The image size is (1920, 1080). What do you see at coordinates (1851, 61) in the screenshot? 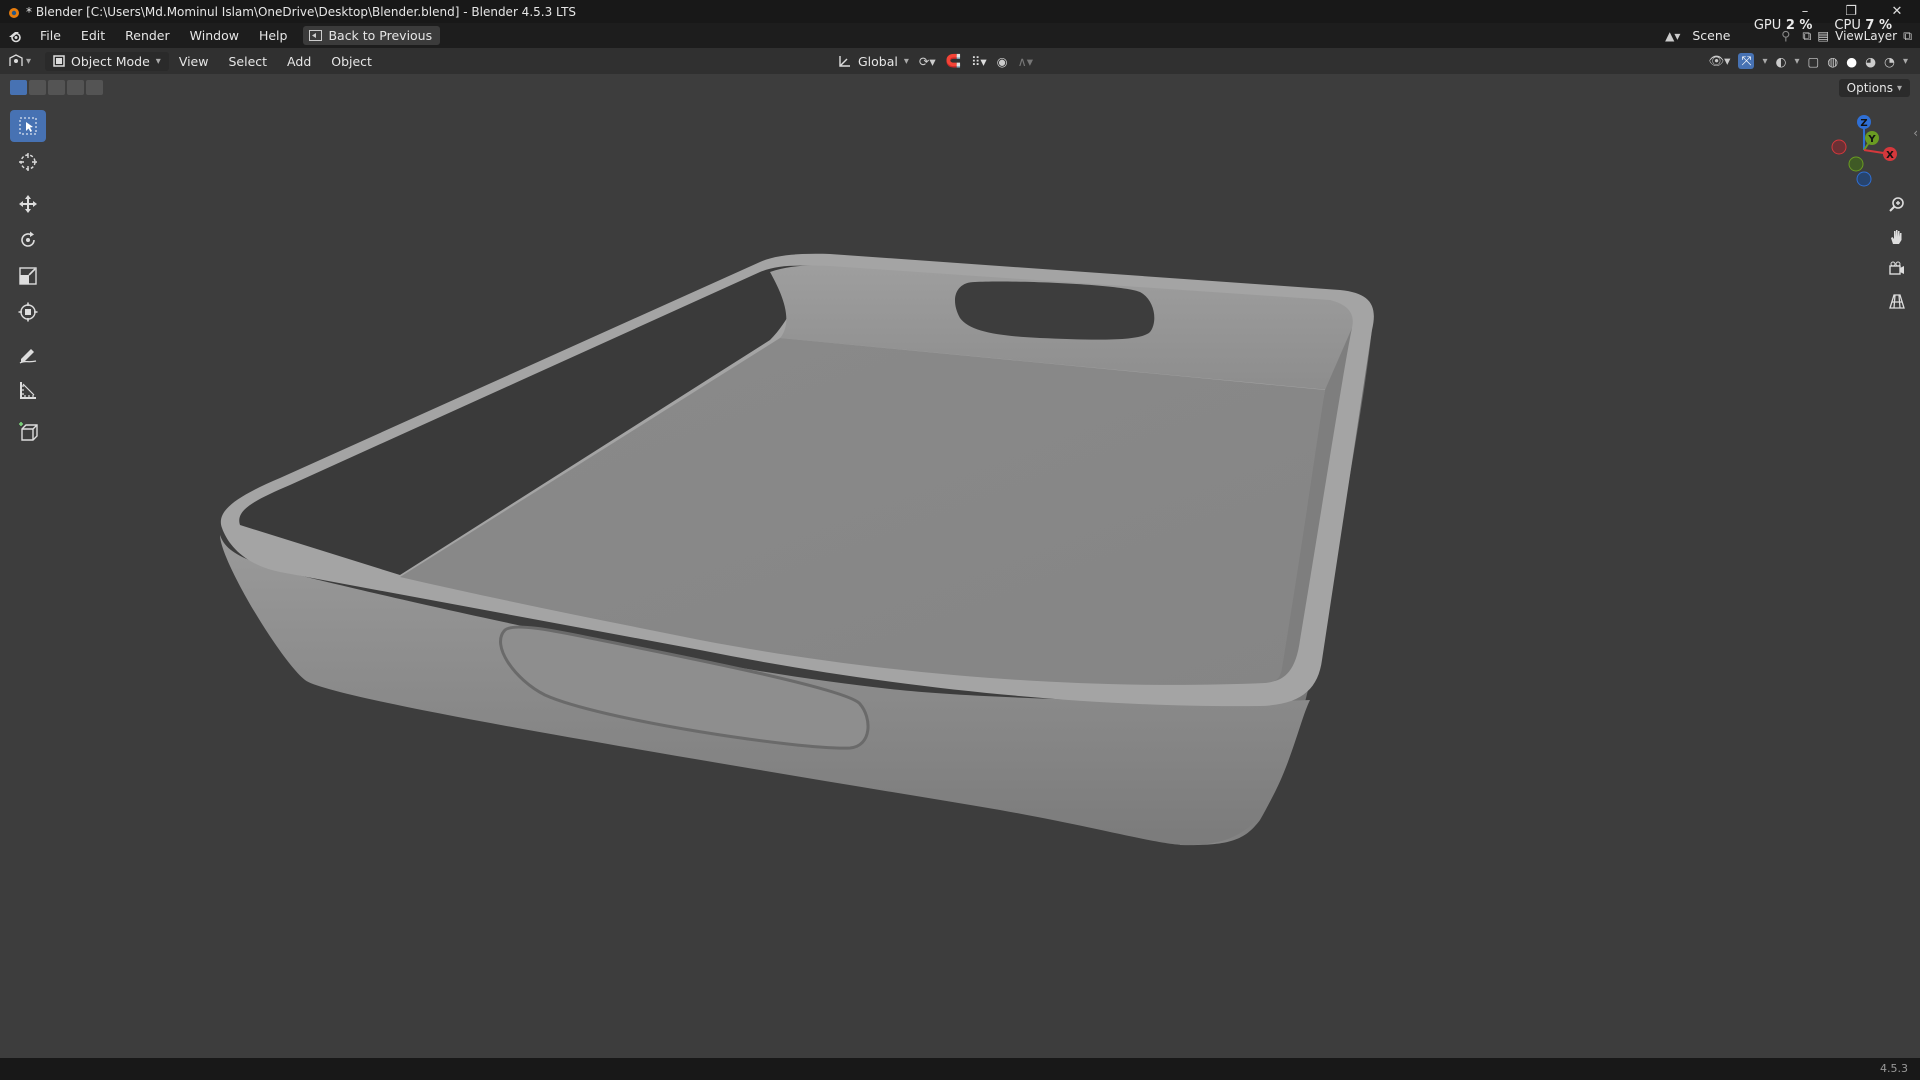
I see `solid-shading-icon: ●` at bounding box center [1851, 61].